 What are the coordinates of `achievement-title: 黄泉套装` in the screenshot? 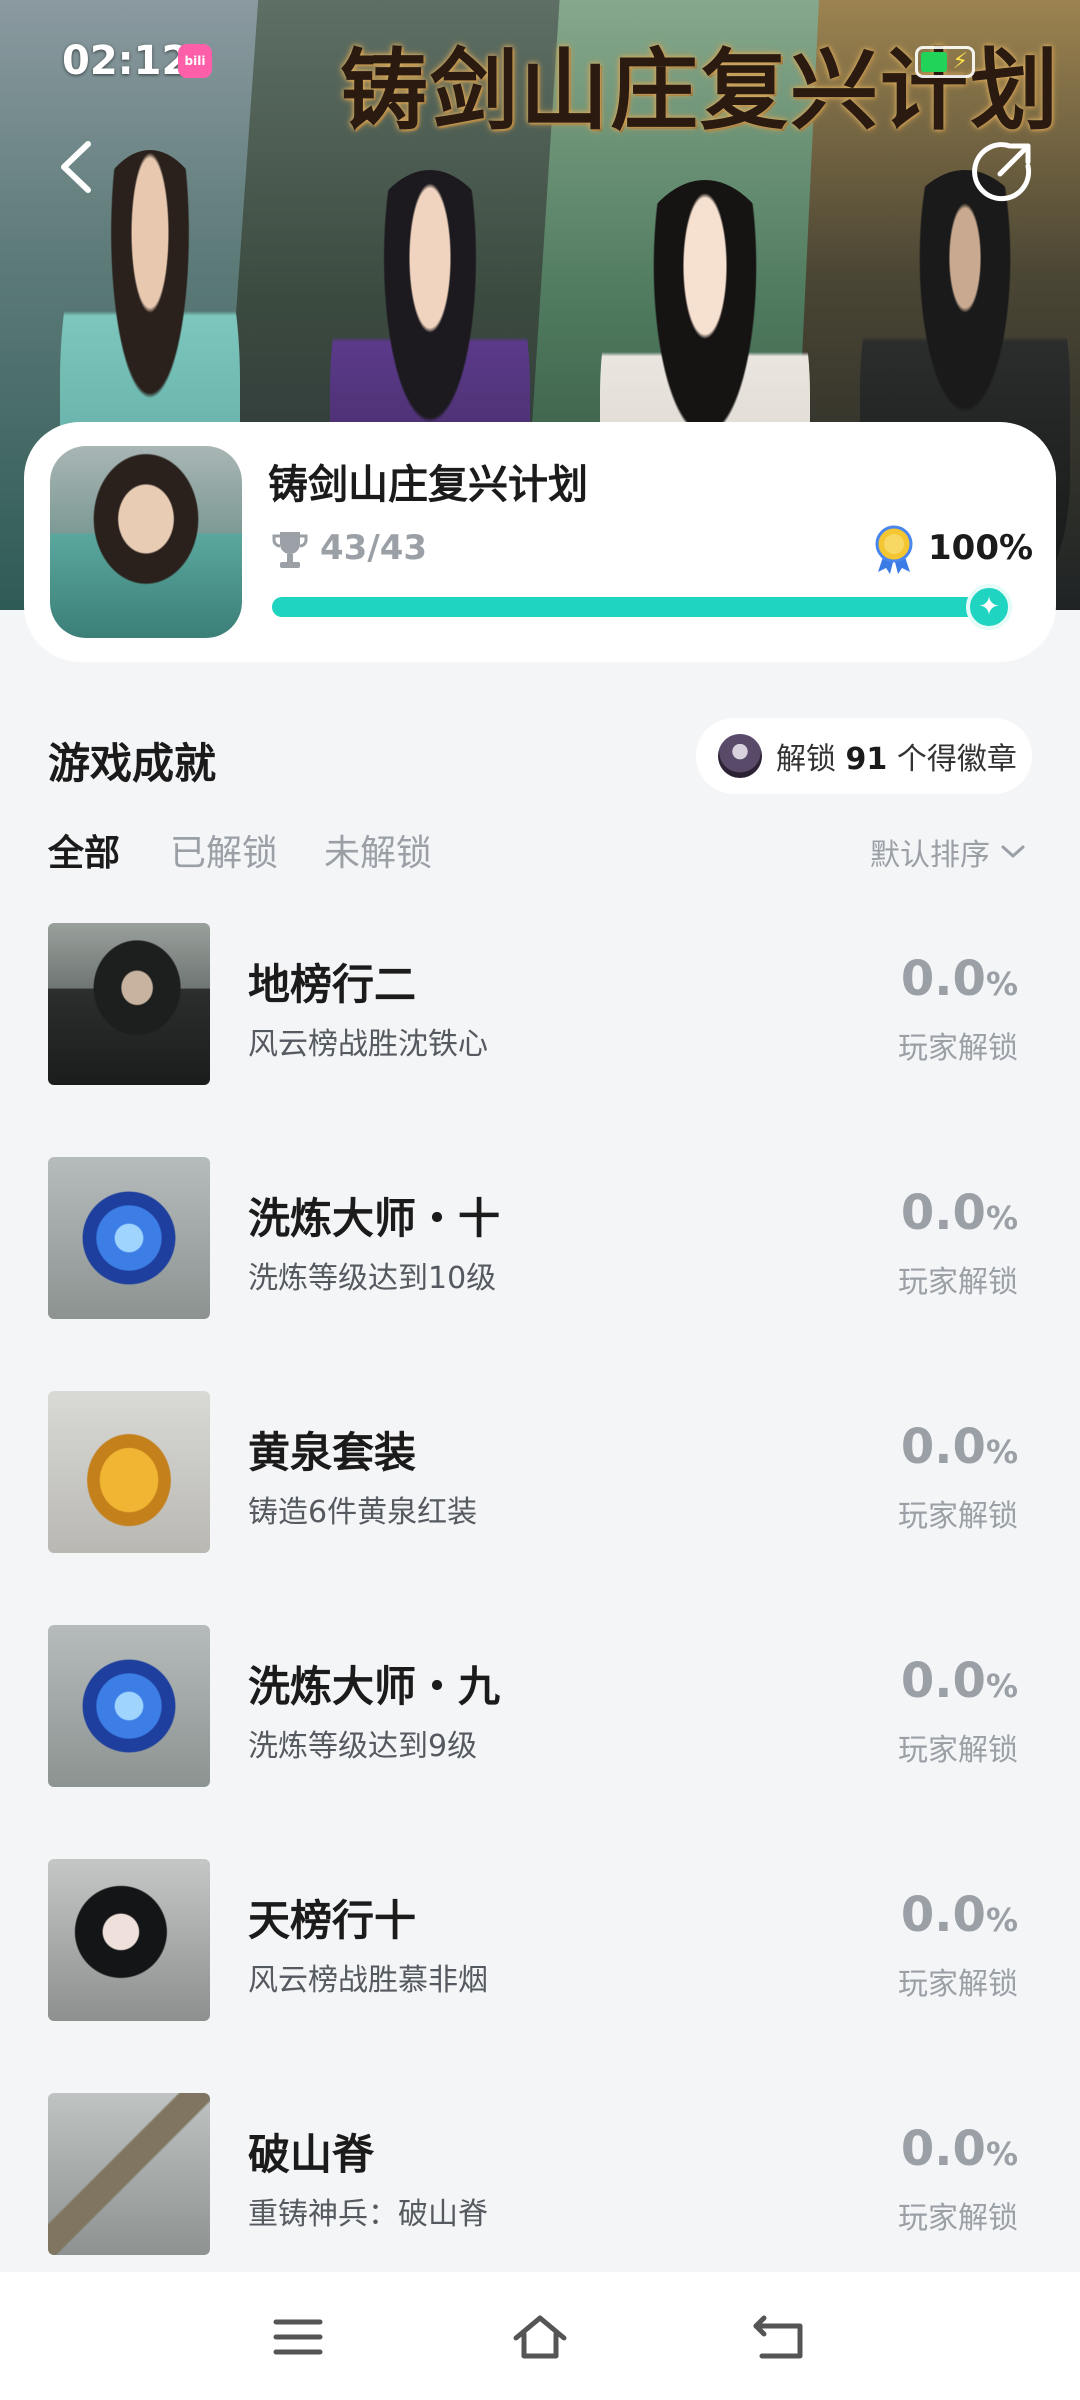 It's located at (332, 1452).